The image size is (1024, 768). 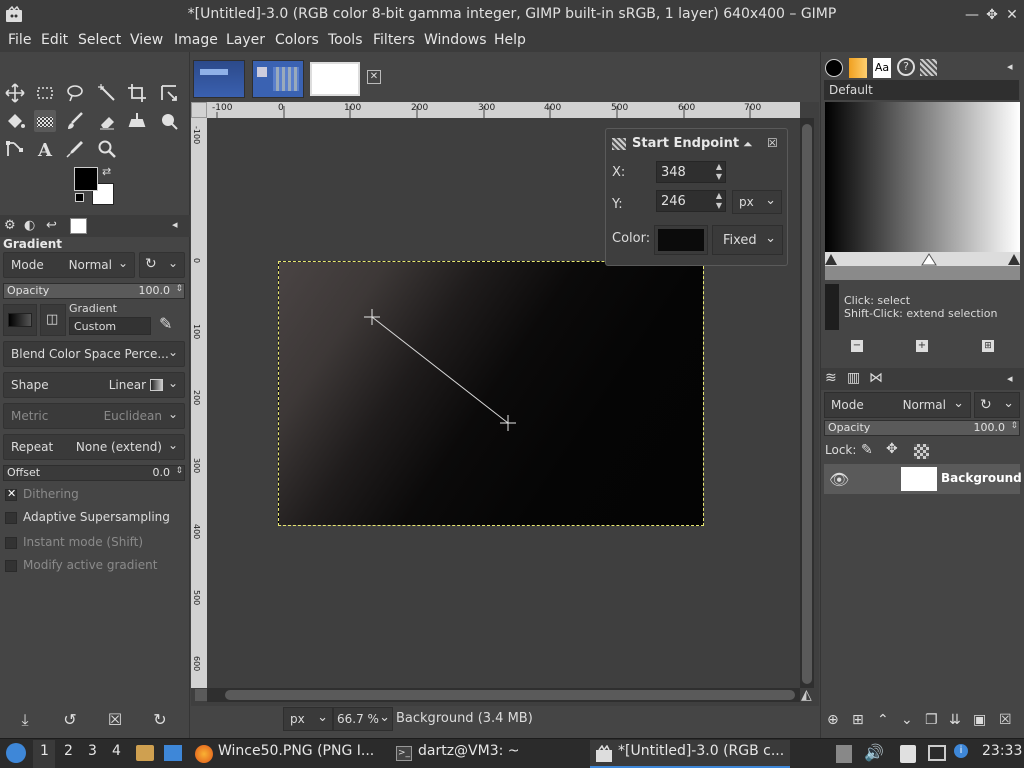 I want to click on volume-icon: 🔊, so click(x=874, y=752).